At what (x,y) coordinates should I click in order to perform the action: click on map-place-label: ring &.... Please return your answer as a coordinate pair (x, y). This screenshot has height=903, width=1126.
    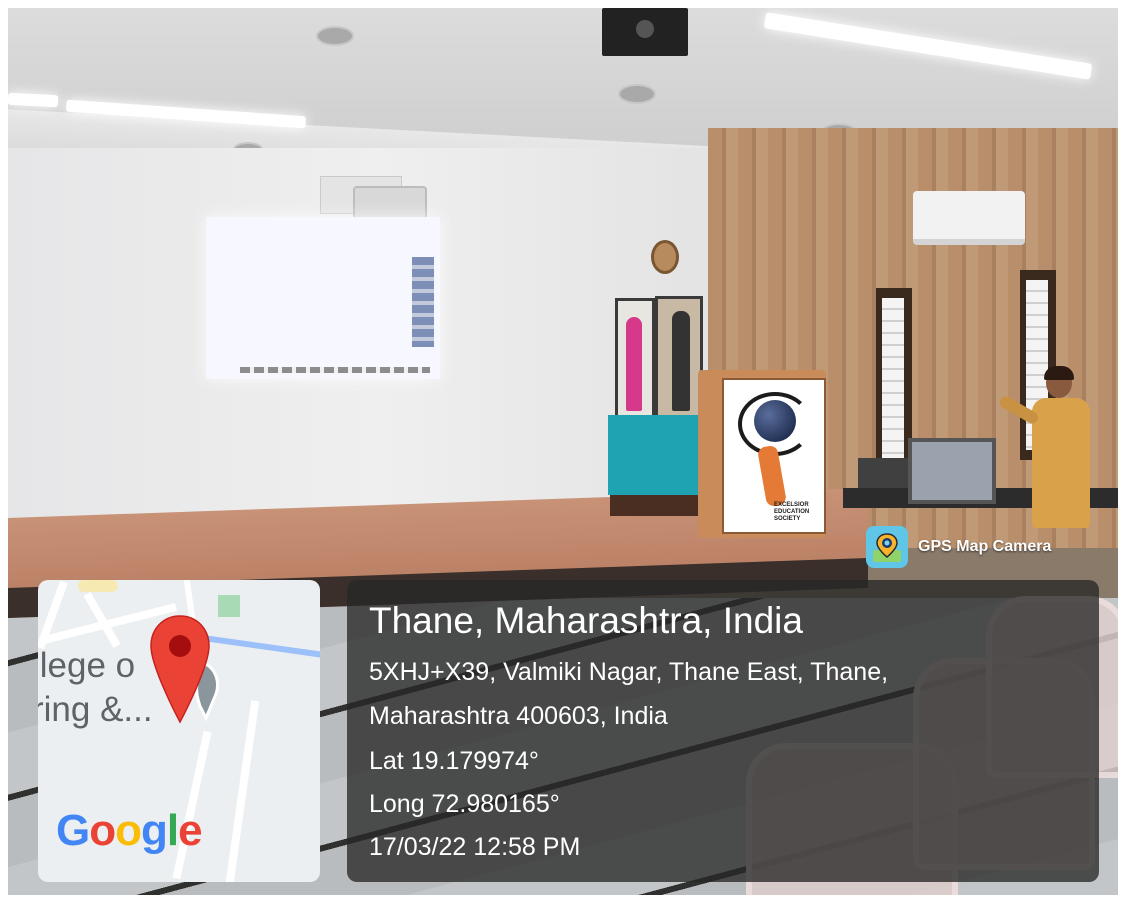
    Looking at the image, I should click on (95, 709).